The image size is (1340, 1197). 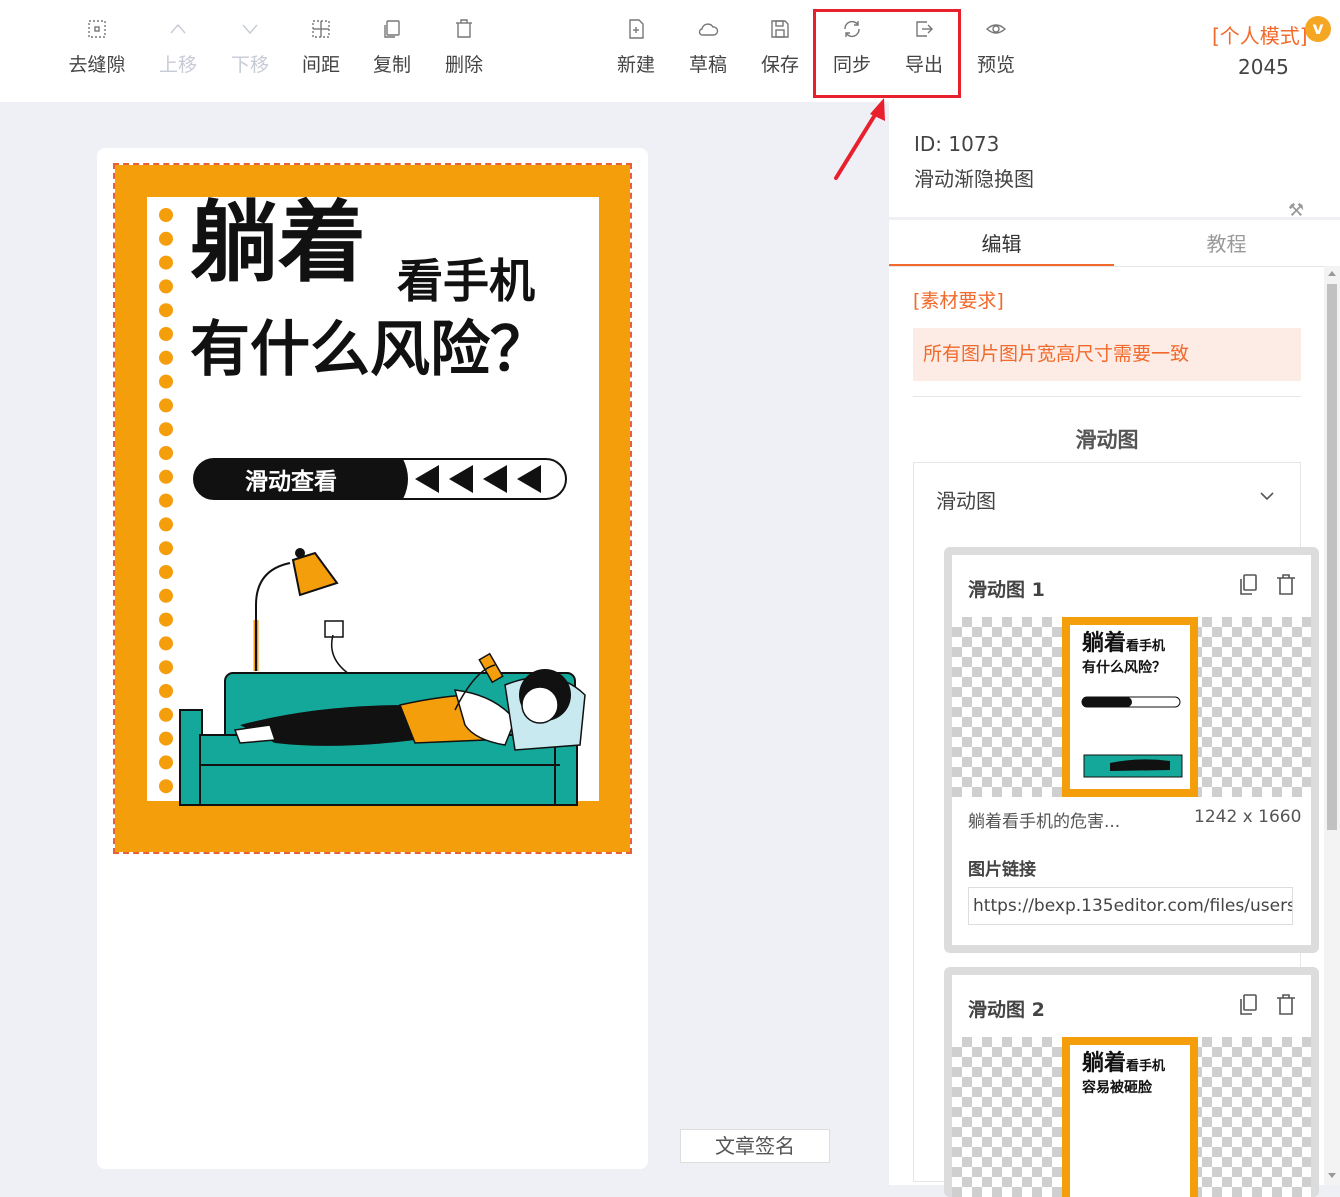 I want to click on copy-label: 复制, so click(x=391, y=65).